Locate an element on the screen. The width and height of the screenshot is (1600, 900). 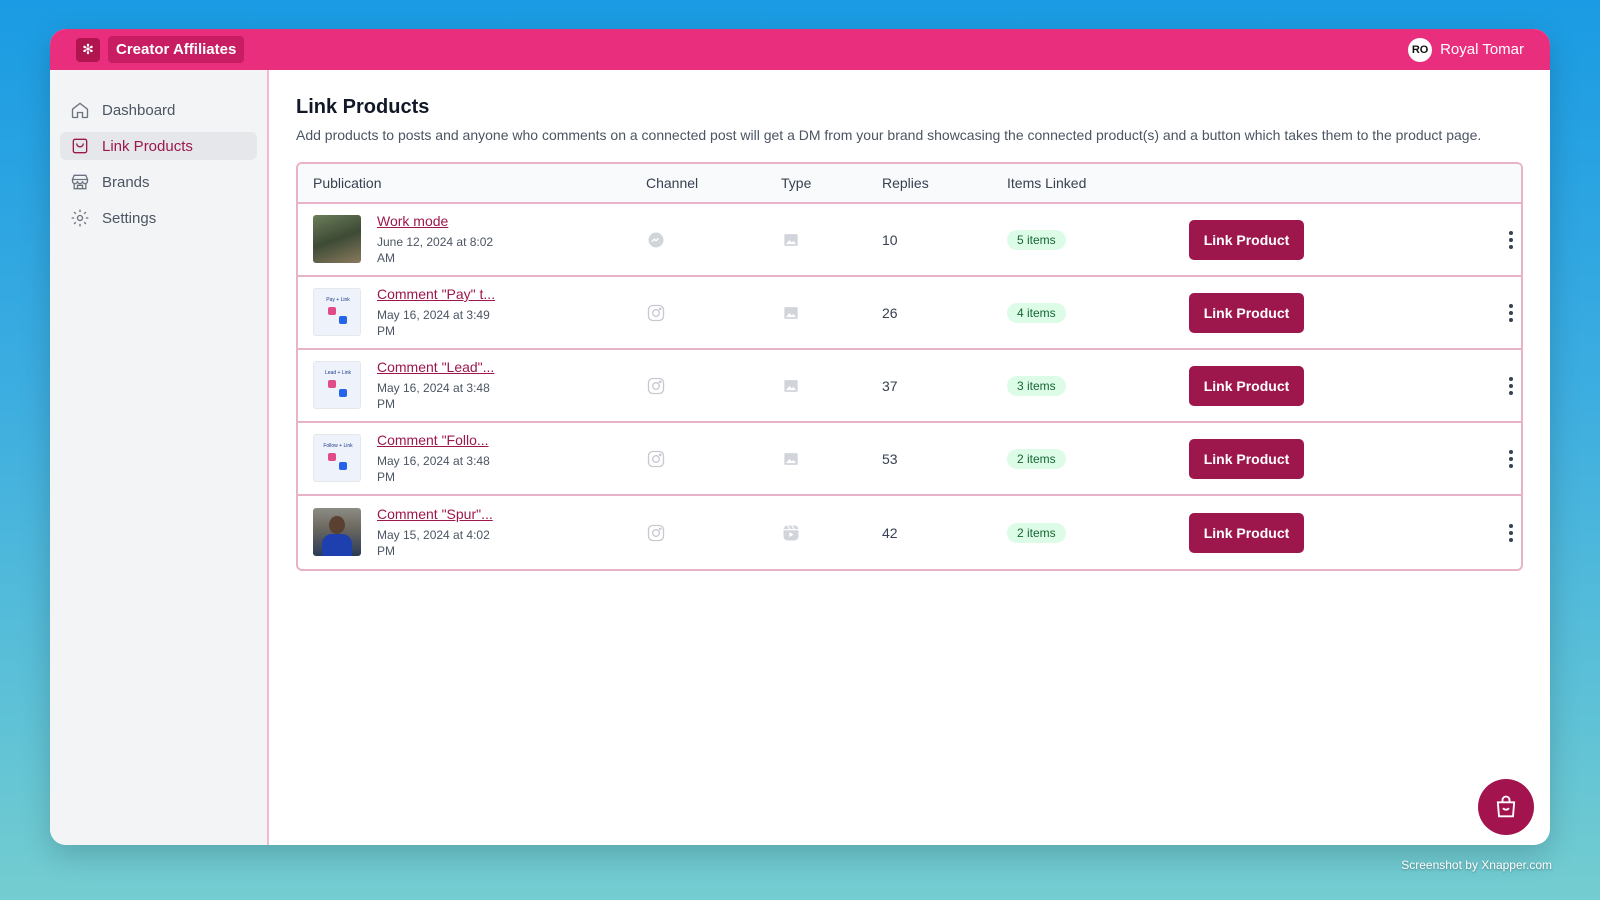
post-thumbnail: Pay + Link is located at coordinates (337, 312).